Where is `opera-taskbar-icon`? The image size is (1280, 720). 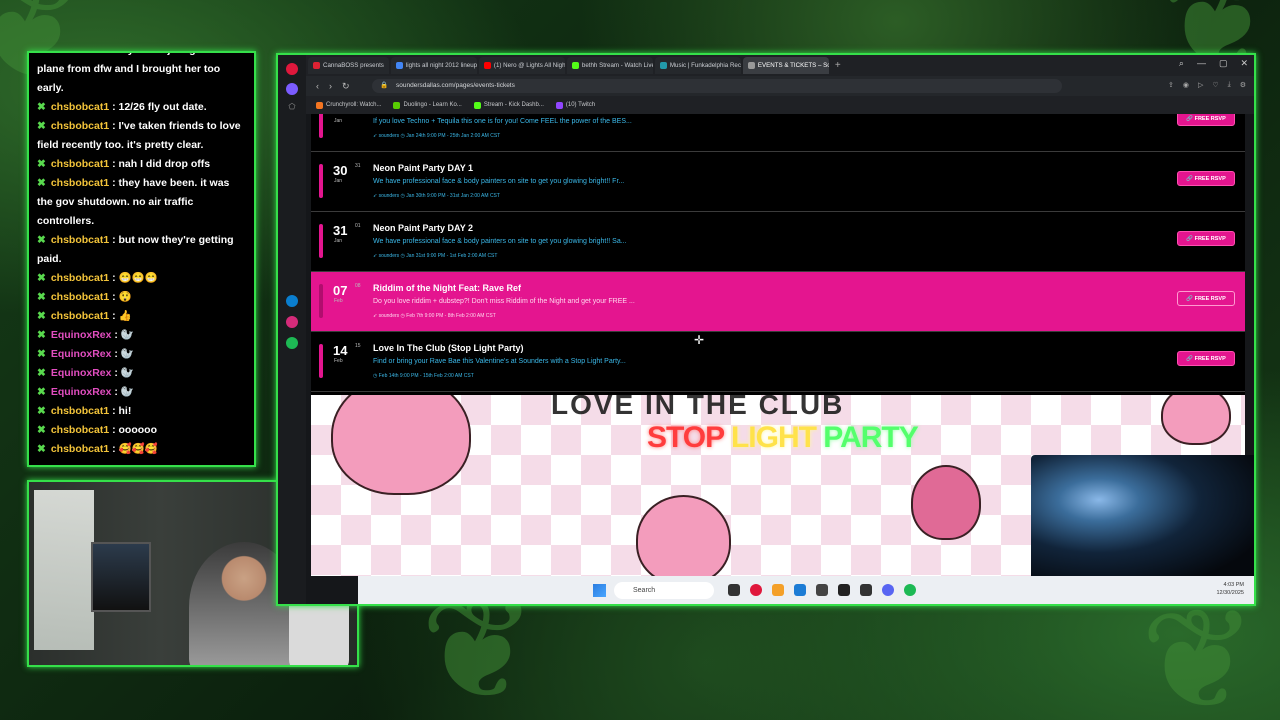
opera-taskbar-icon is located at coordinates (756, 590).